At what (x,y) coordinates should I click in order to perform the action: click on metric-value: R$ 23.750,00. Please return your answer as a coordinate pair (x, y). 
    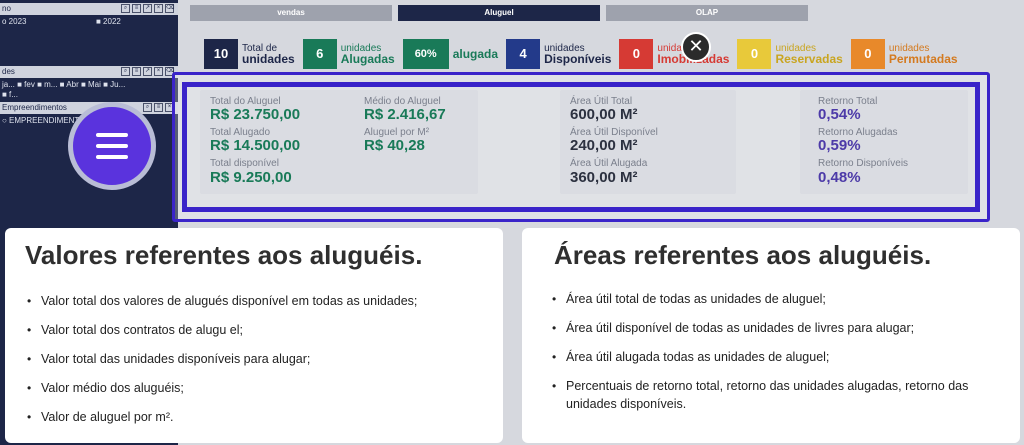
    Looking at the image, I should click on (255, 114).